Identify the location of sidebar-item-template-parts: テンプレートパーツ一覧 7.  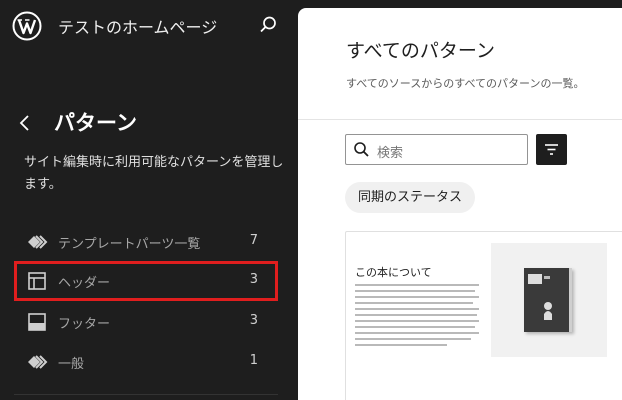
(146, 242).